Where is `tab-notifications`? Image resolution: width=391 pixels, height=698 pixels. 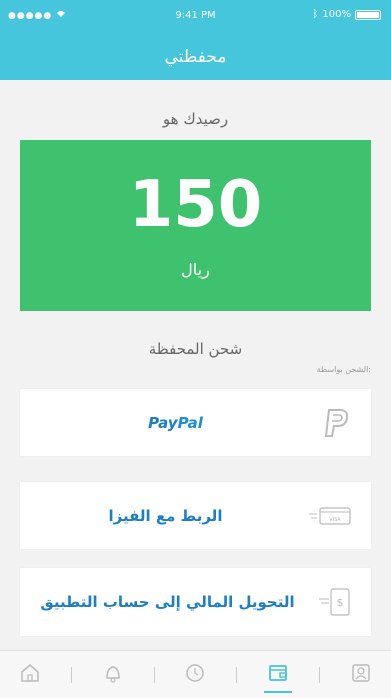 tab-notifications is located at coordinates (113, 675).